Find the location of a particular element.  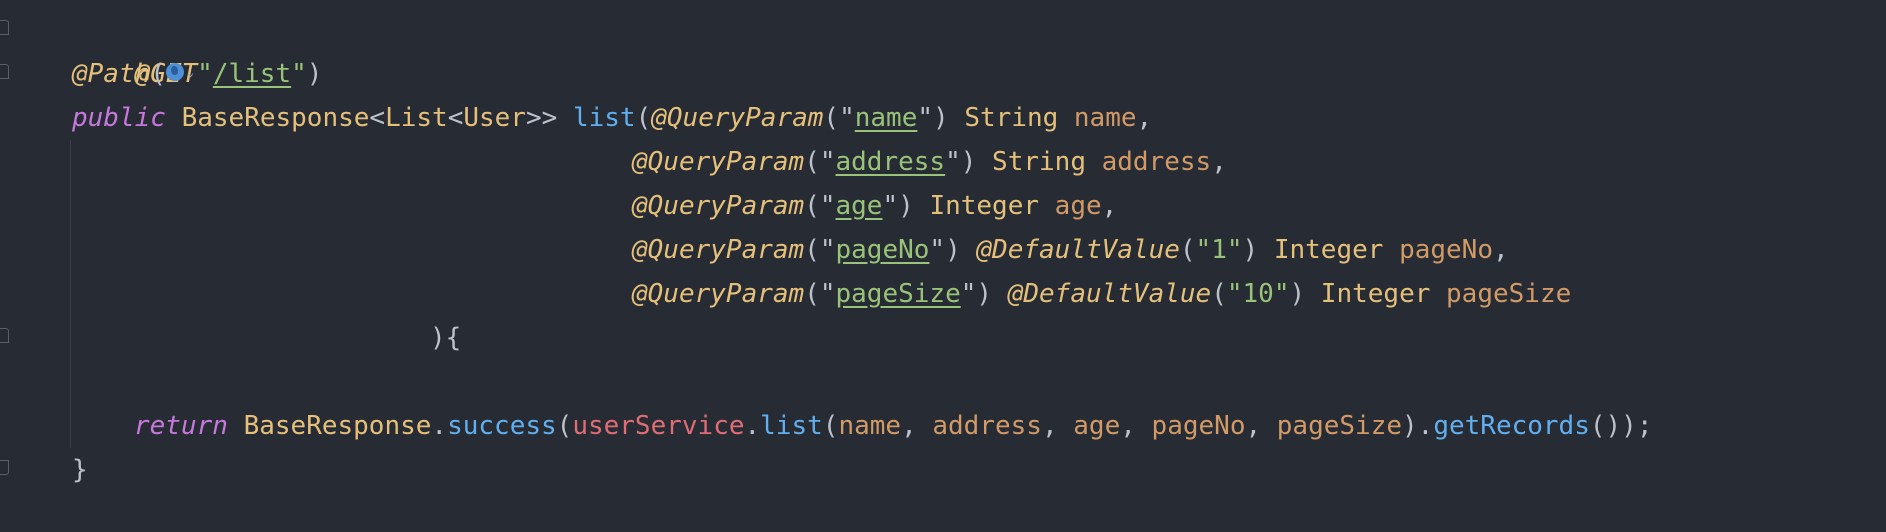

query-key: age is located at coordinates (859, 206).